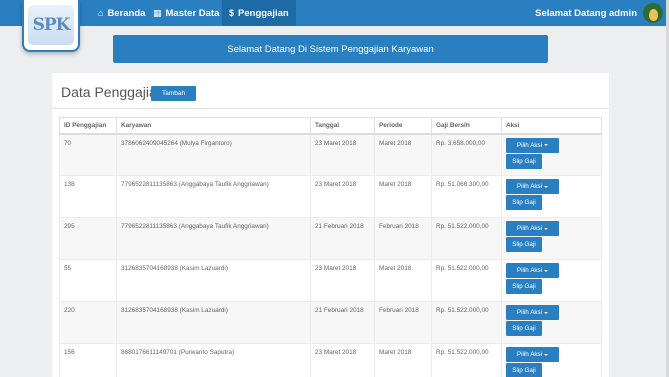 This screenshot has width=669, height=377. What do you see at coordinates (88, 280) in the screenshot?
I see `cell-id: 55` at bounding box center [88, 280].